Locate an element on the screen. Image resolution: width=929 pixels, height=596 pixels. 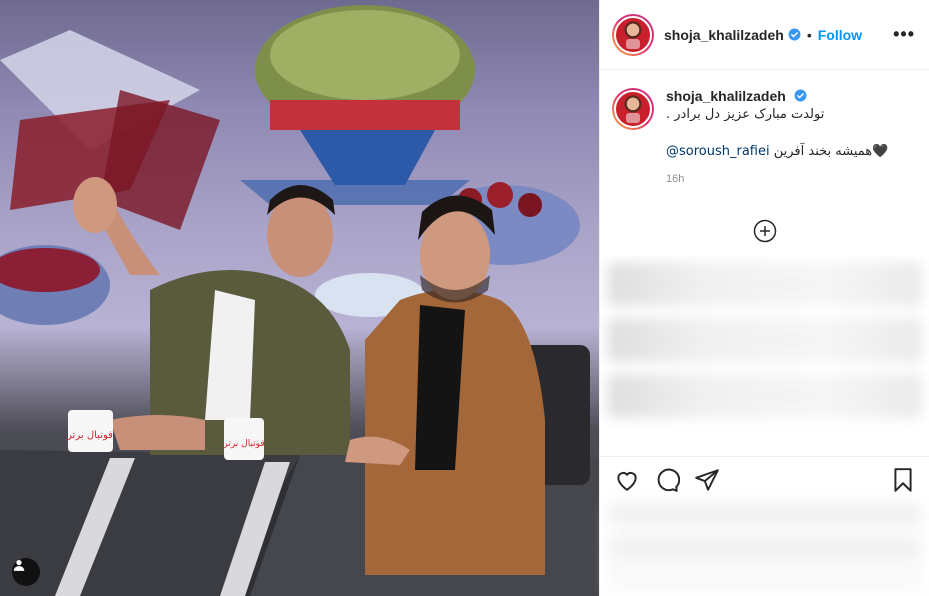
avatar is located at coordinates (633, 34).